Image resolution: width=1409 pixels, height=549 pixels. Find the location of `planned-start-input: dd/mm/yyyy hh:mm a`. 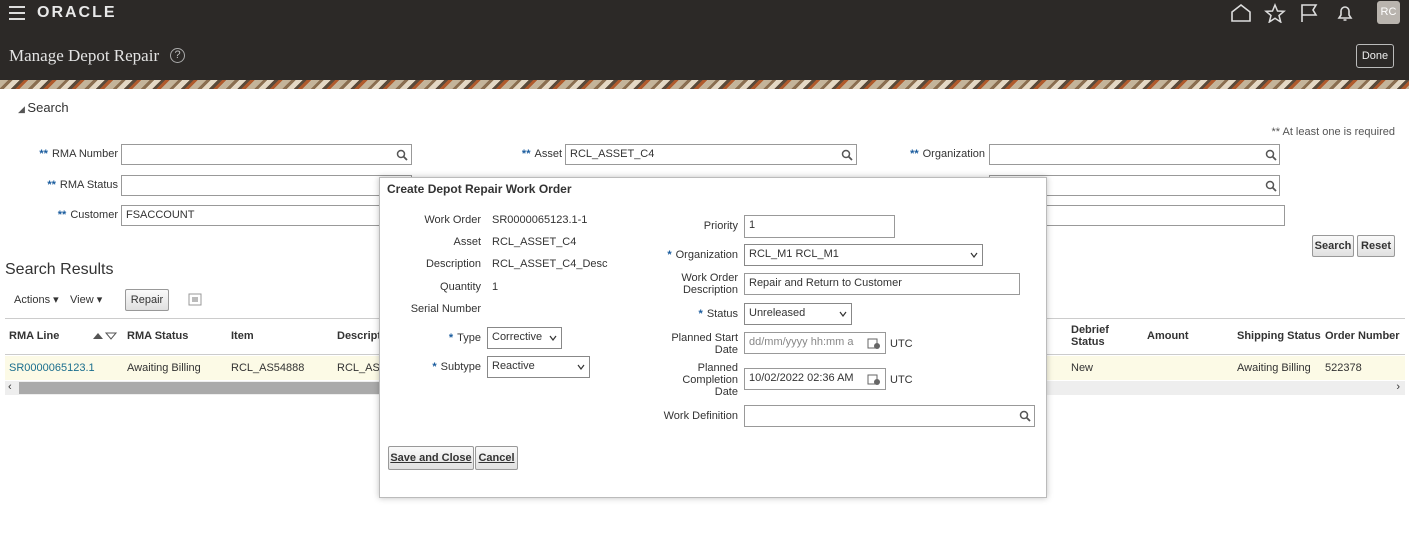

planned-start-input: dd/mm/yyyy hh:mm a is located at coordinates (815, 343).